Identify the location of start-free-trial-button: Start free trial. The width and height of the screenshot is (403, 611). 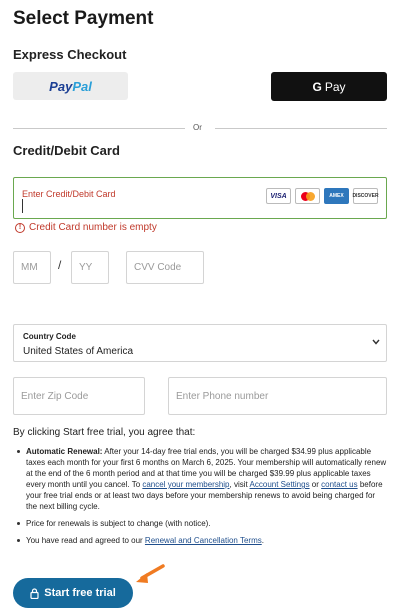
(73, 593).